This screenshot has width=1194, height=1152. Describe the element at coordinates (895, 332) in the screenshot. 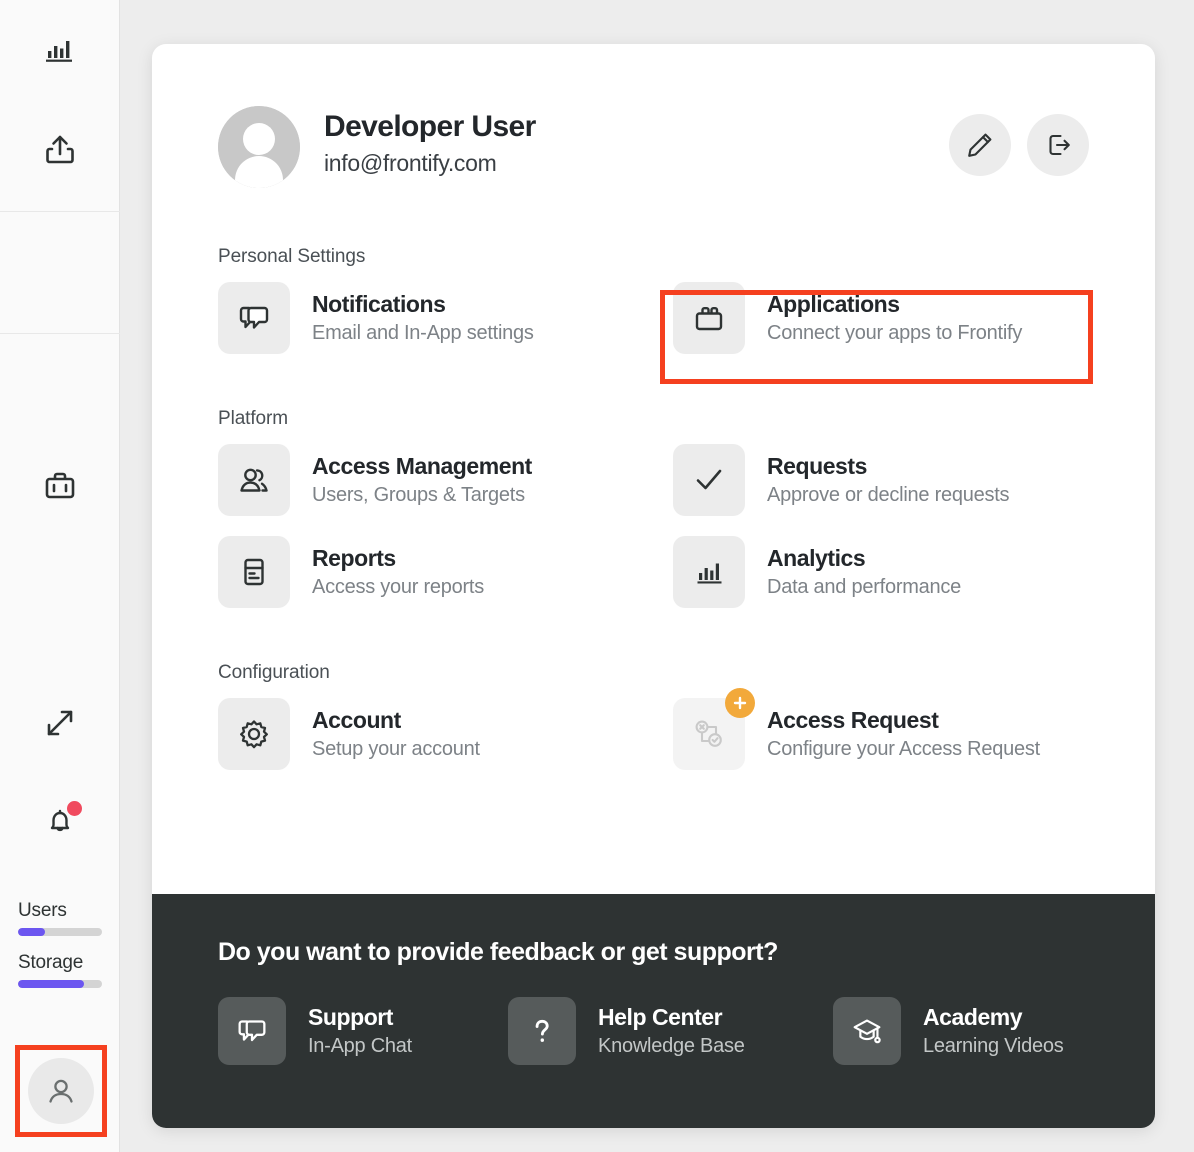

I see `tile-subtitle: Connect your apps to Frontify` at that location.